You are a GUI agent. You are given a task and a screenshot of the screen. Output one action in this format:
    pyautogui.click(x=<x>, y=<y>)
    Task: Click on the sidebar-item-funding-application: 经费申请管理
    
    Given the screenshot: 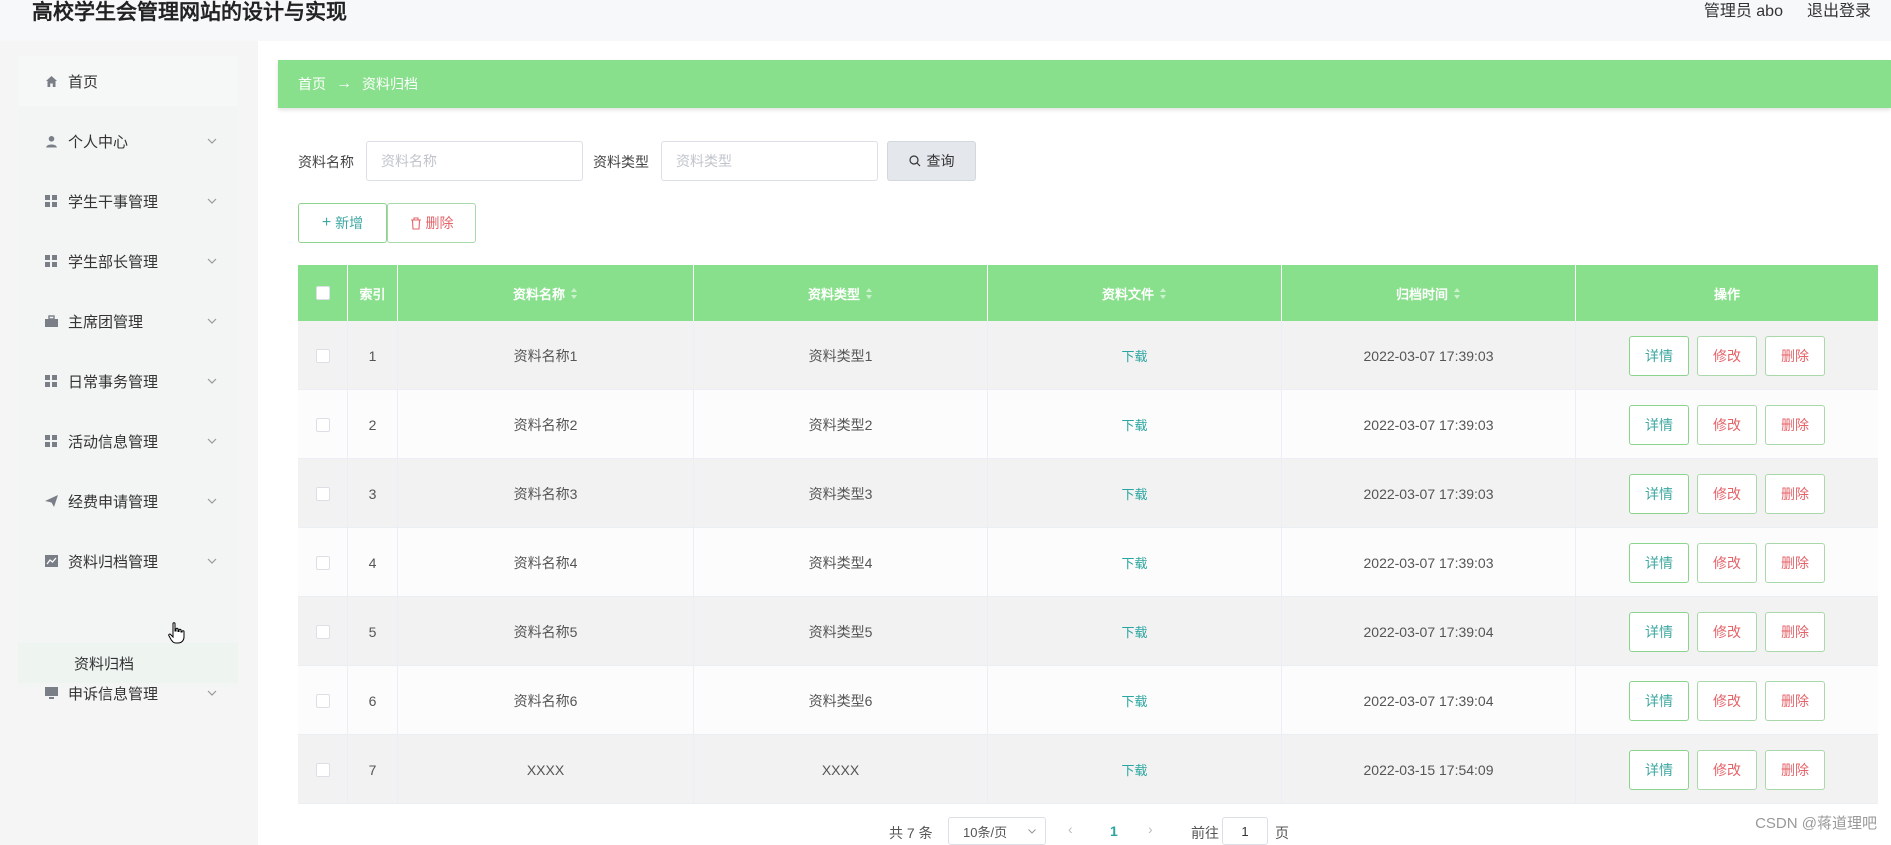 What is the action you would take?
    pyautogui.click(x=128, y=501)
    